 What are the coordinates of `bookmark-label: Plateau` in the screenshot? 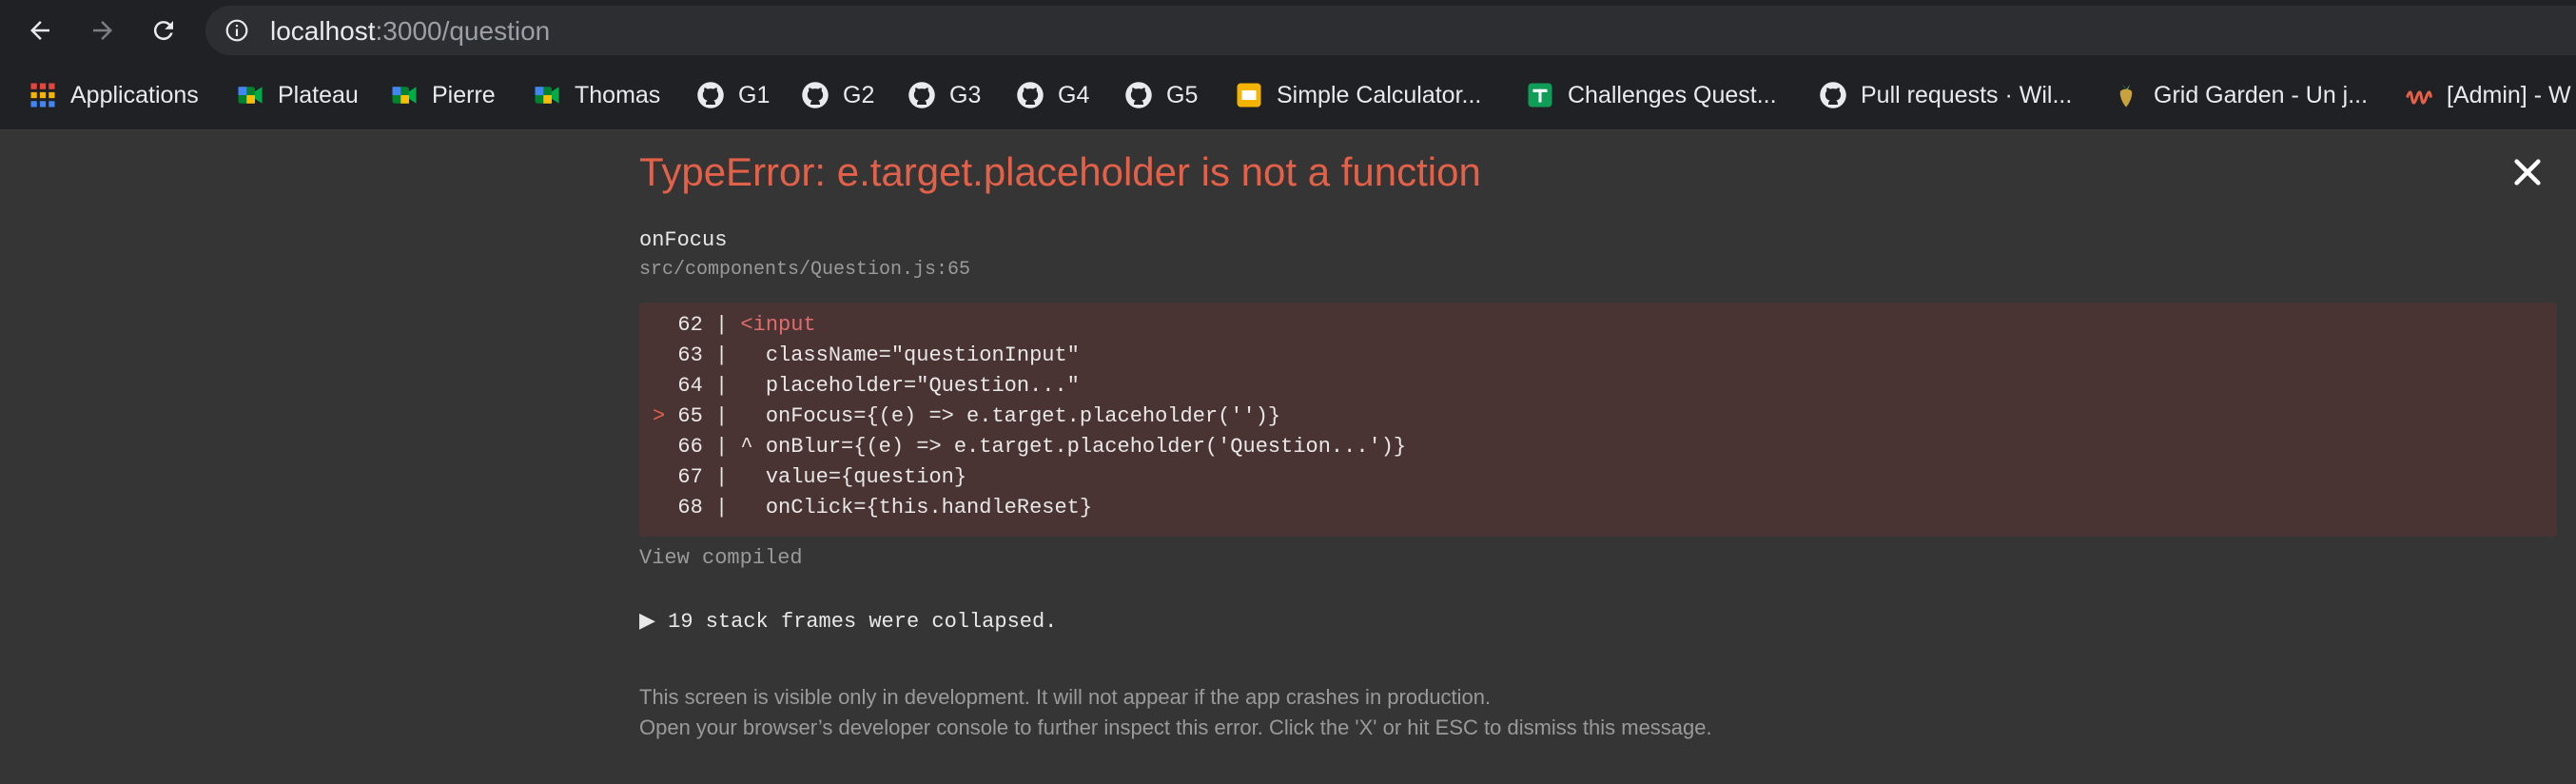 It's located at (318, 94).